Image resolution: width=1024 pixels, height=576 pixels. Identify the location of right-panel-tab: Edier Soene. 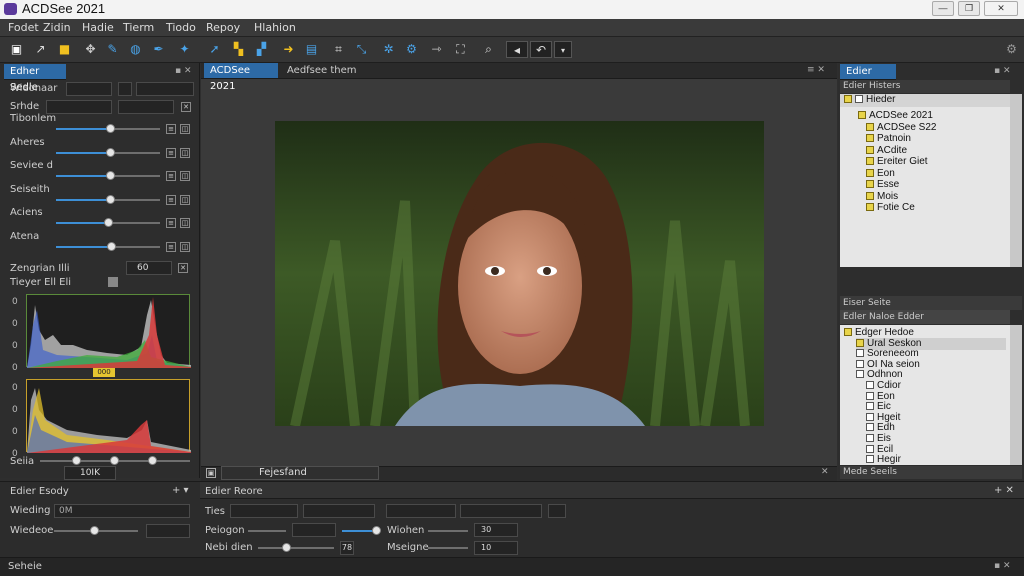
(868, 78).